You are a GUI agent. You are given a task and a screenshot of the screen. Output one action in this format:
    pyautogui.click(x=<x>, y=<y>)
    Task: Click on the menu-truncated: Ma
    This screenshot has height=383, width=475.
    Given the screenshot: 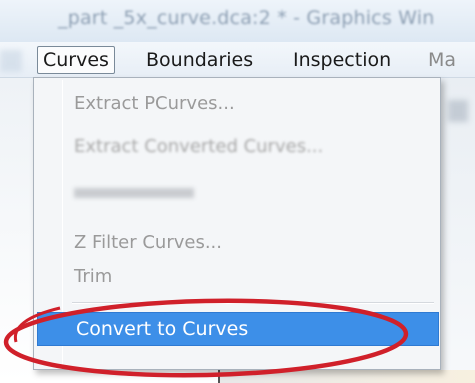 What is the action you would take?
    pyautogui.click(x=442, y=60)
    